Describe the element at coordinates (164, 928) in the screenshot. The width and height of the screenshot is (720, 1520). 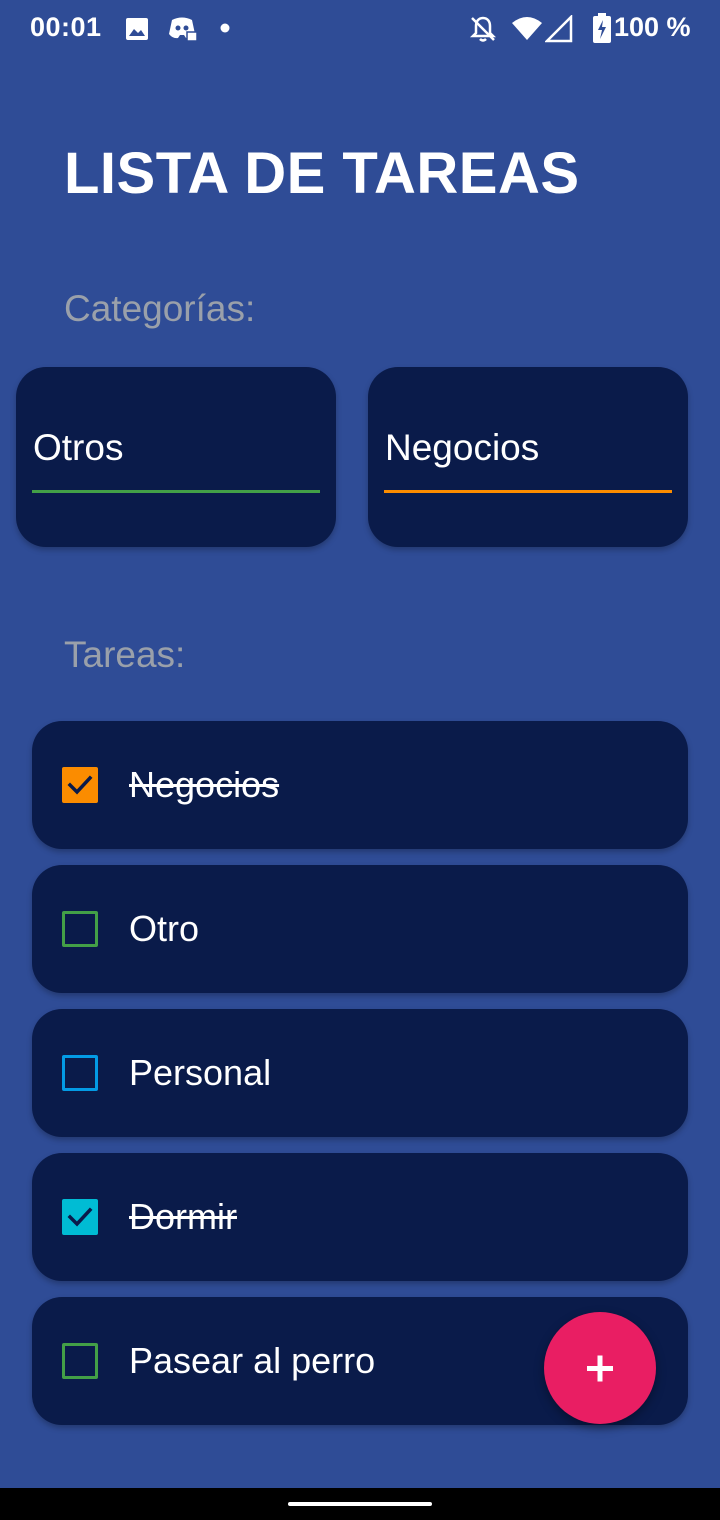
I see `task-text: Otro` at that location.